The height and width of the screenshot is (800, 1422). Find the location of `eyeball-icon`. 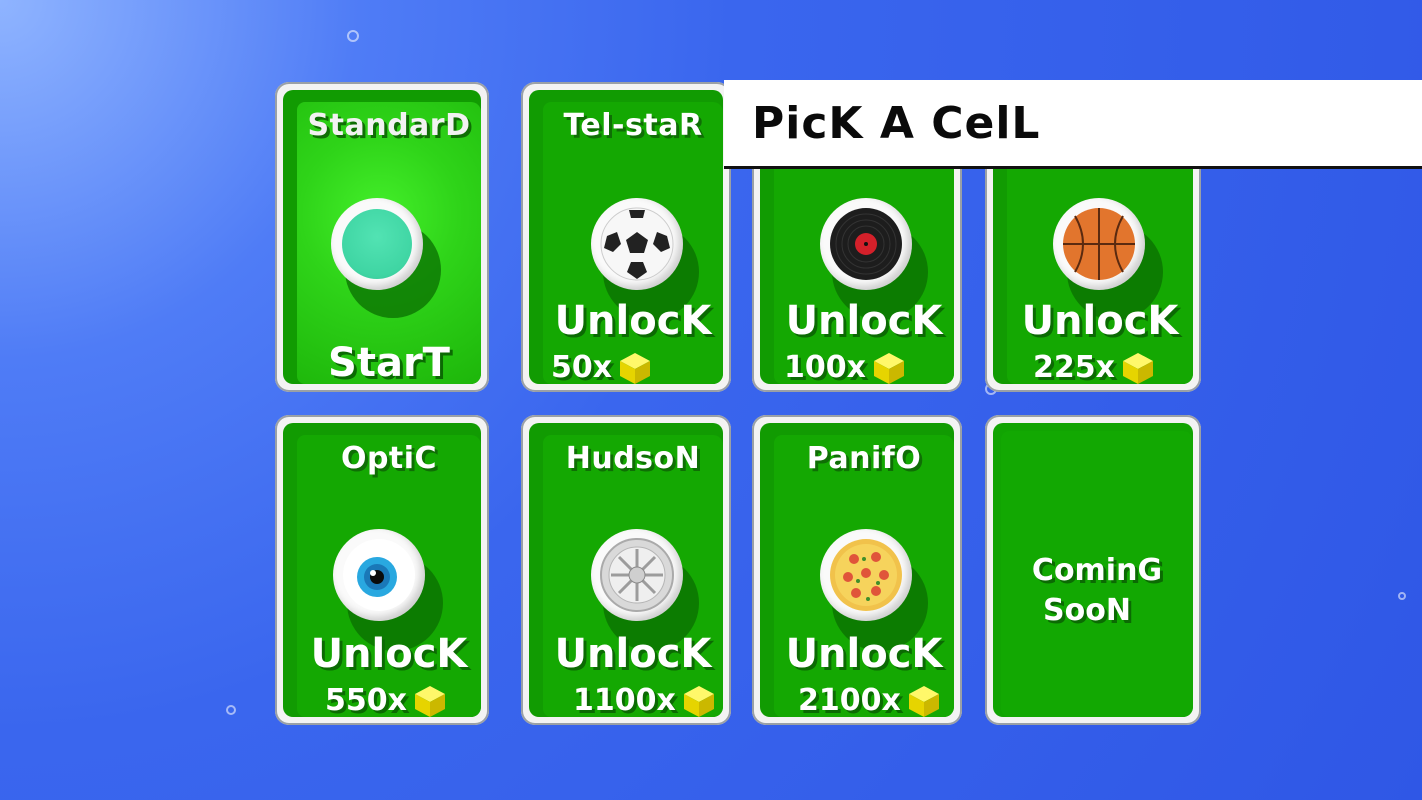

eyeball-icon is located at coordinates (379, 575).